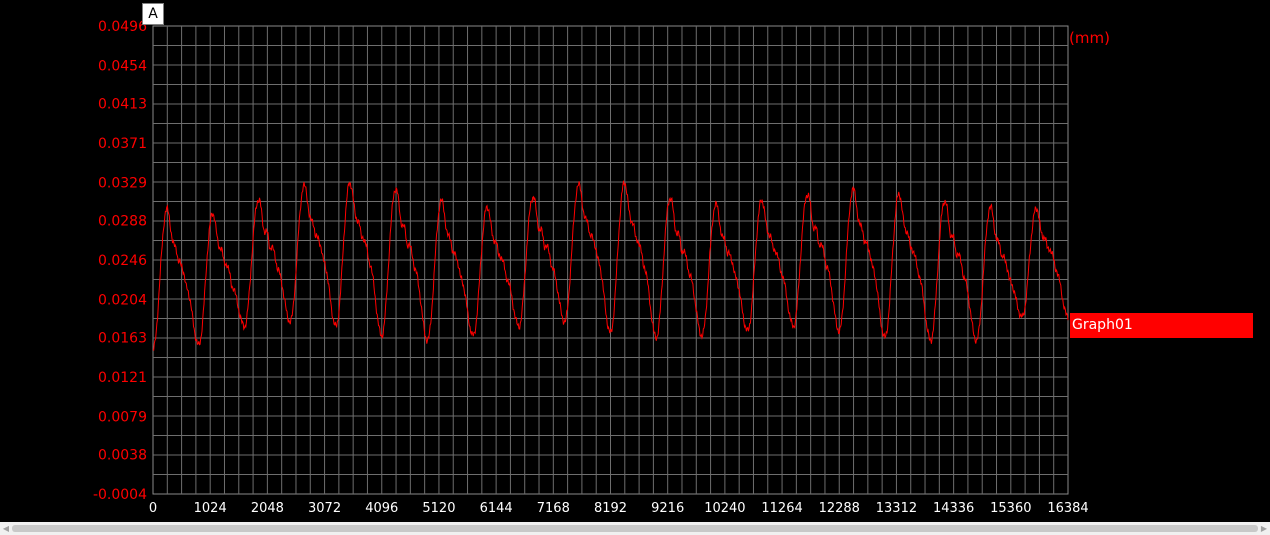 The width and height of the screenshot is (1270, 535). What do you see at coordinates (610, 508) in the screenshot?
I see `x-tick-label: 8192` at bounding box center [610, 508].